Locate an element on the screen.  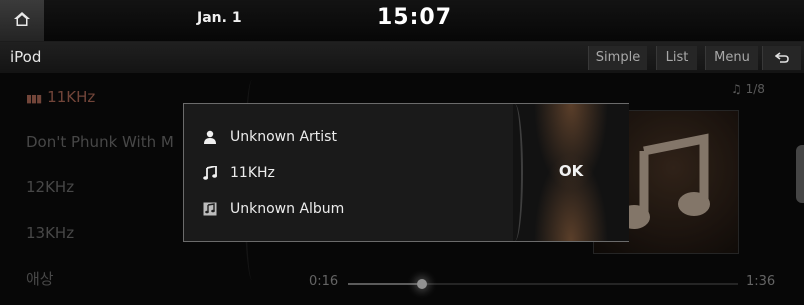
album-icon is located at coordinates (210, 209).